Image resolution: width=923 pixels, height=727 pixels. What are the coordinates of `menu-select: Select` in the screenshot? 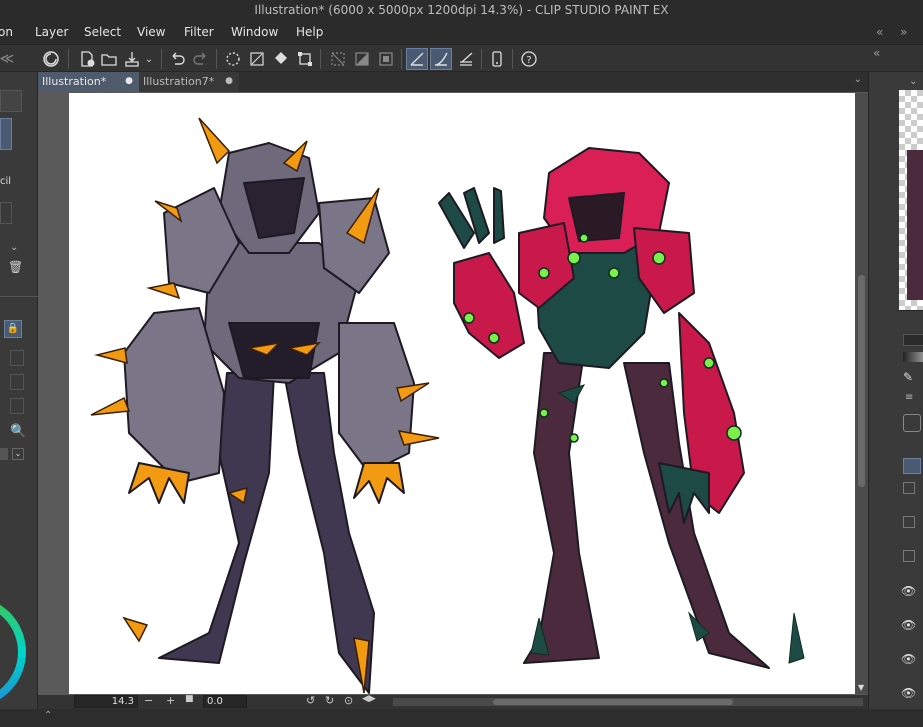 It's located at (102, 32).